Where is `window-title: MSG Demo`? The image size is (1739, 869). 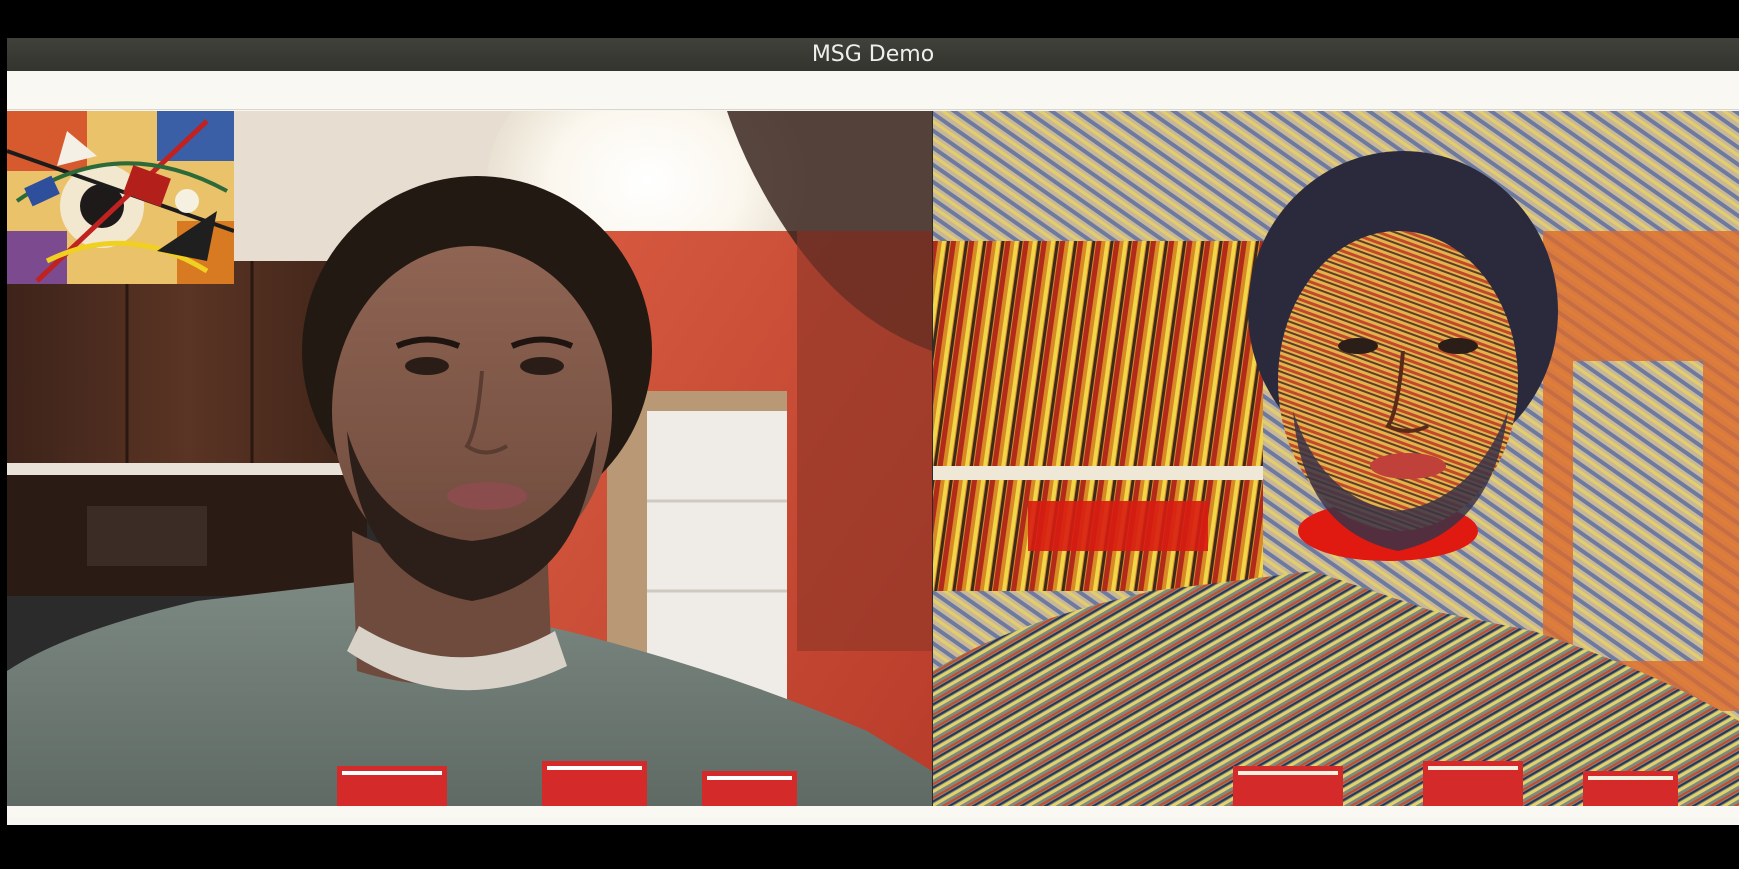 window-title: MSG Demo is located at coordinates (873, 54).